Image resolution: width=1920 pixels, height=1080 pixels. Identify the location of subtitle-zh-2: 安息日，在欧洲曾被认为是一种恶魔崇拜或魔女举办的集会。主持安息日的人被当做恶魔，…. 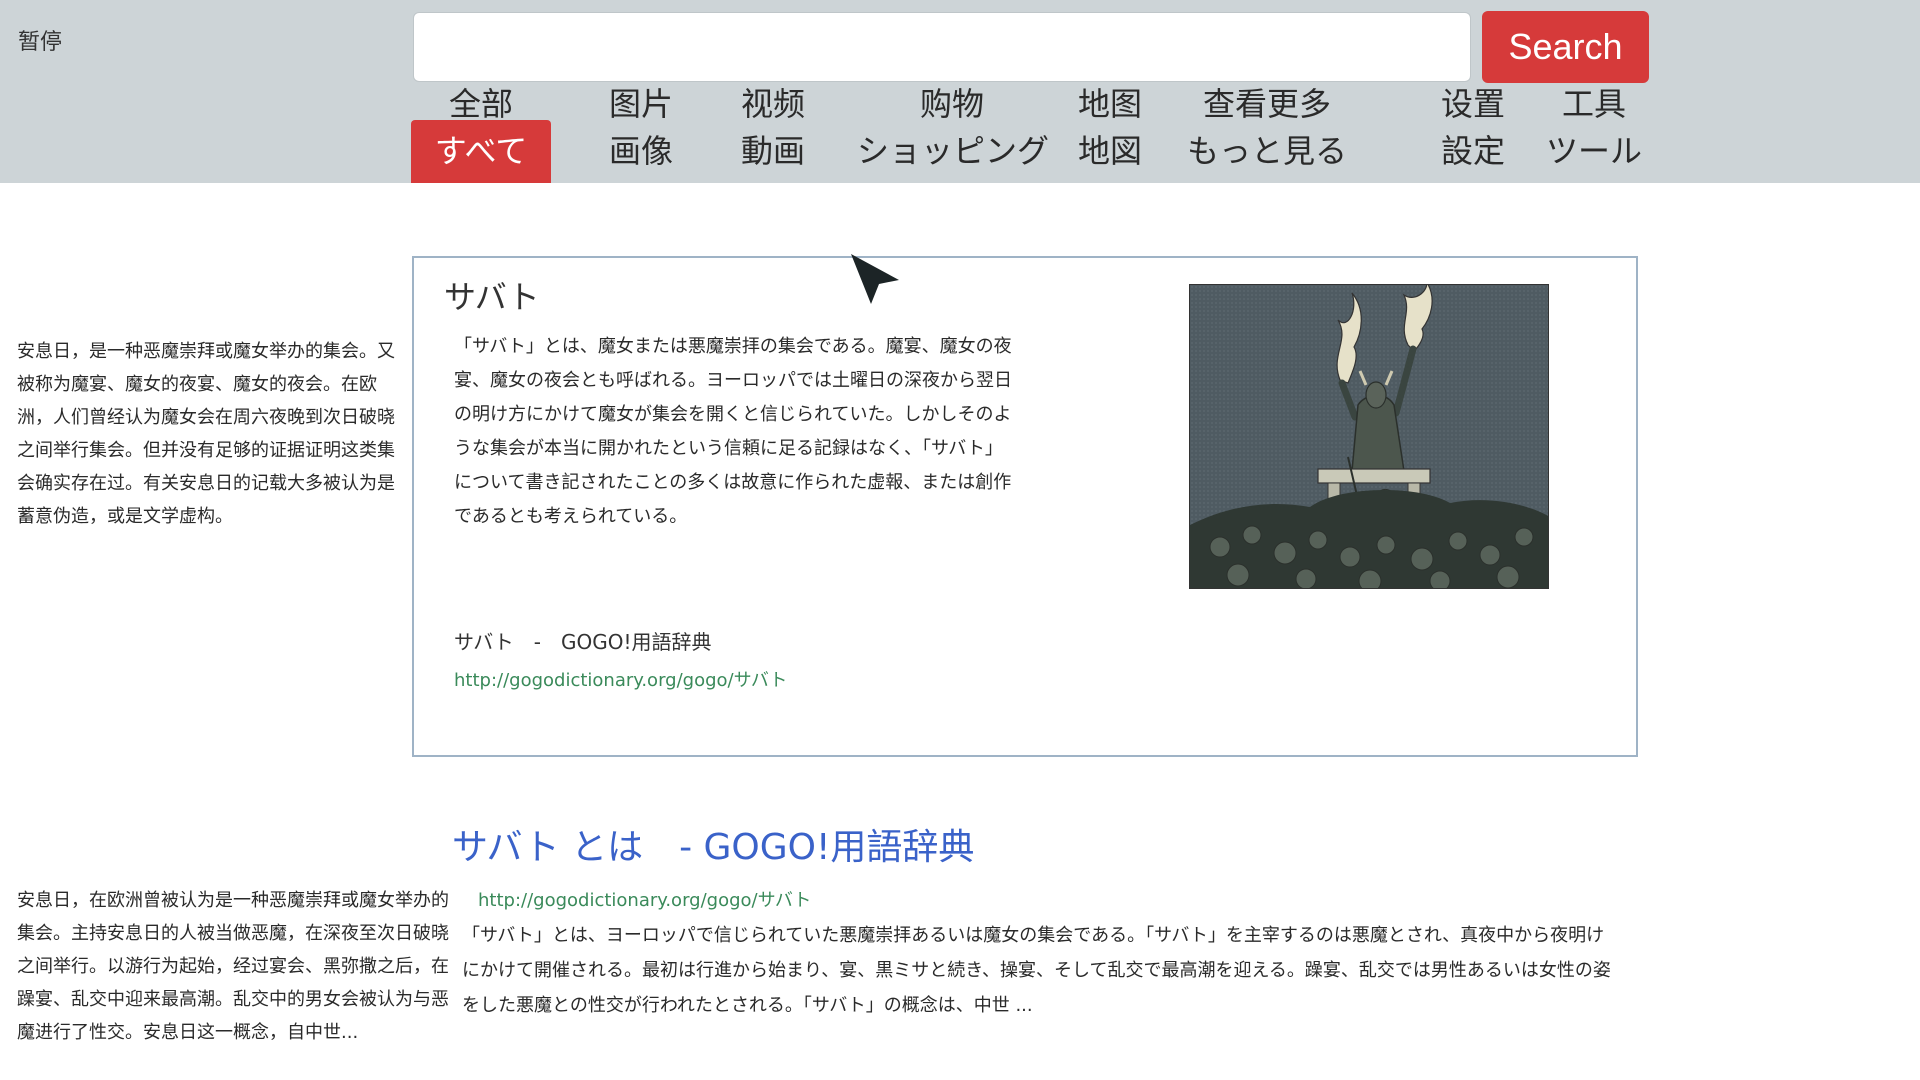
(233, 966).